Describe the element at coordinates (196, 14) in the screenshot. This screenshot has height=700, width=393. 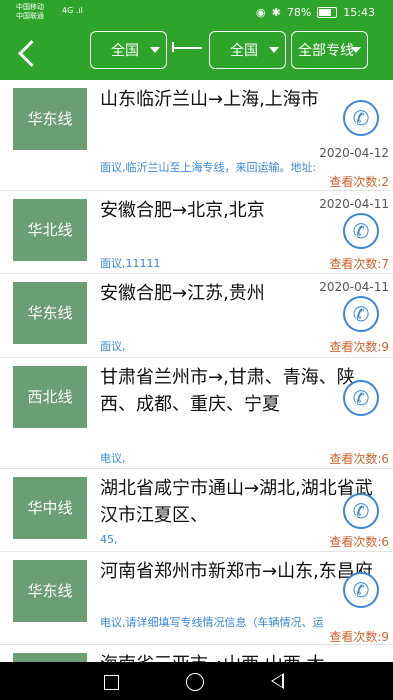
I see `status-bar: 中国移动 中国联通 4G .ıl ◉ ✱ 78% 15:43` at that location.